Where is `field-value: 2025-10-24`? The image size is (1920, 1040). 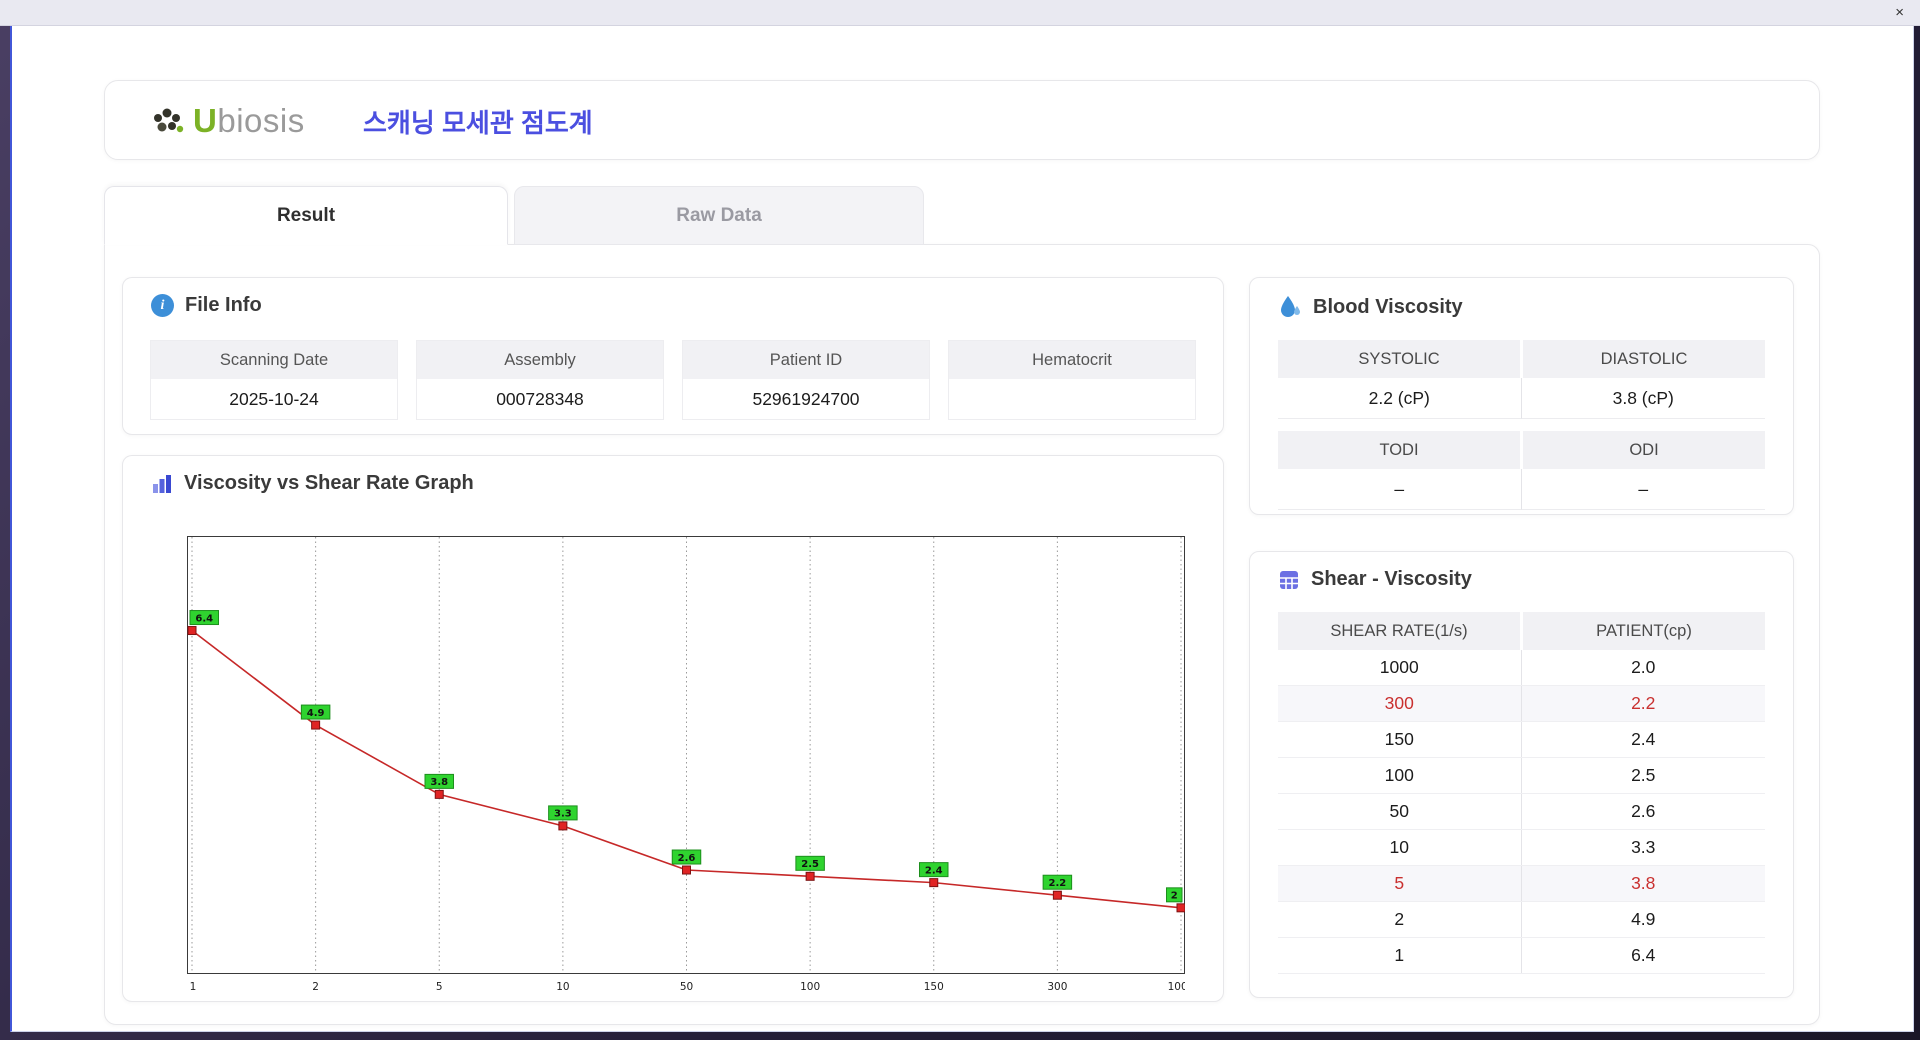 field-value: 2025-10-24 is located at coordinates (274, 398).